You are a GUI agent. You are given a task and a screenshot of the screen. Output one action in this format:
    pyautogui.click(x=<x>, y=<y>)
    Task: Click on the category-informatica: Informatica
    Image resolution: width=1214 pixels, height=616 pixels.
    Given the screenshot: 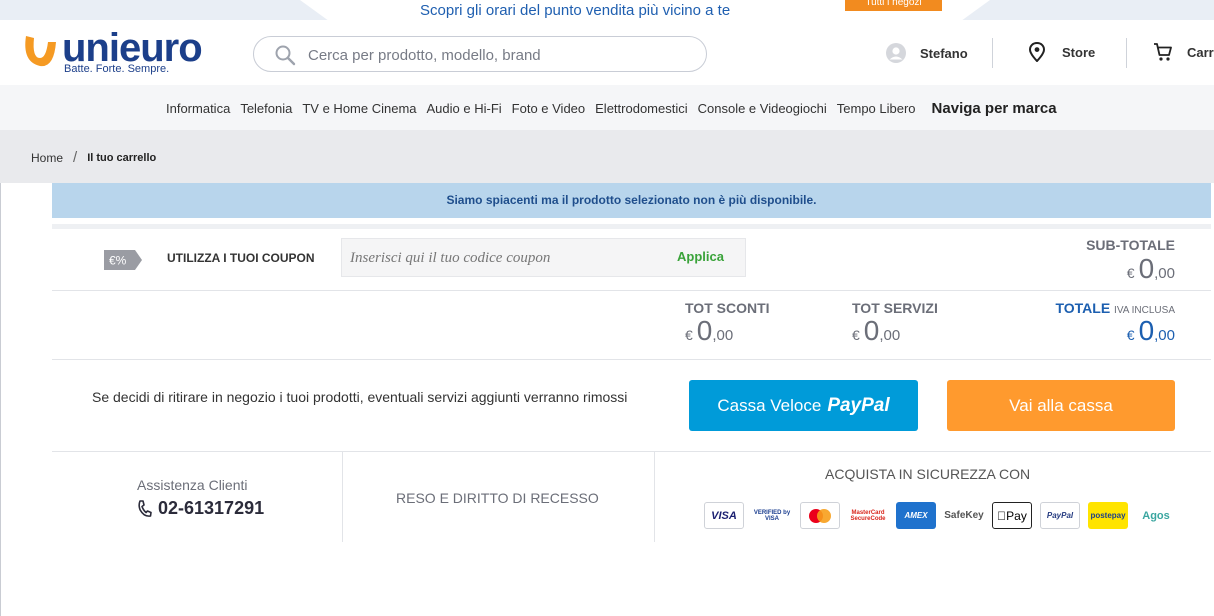 What is the action you would take?
    pyautogui.click(x=198, y=108)
    